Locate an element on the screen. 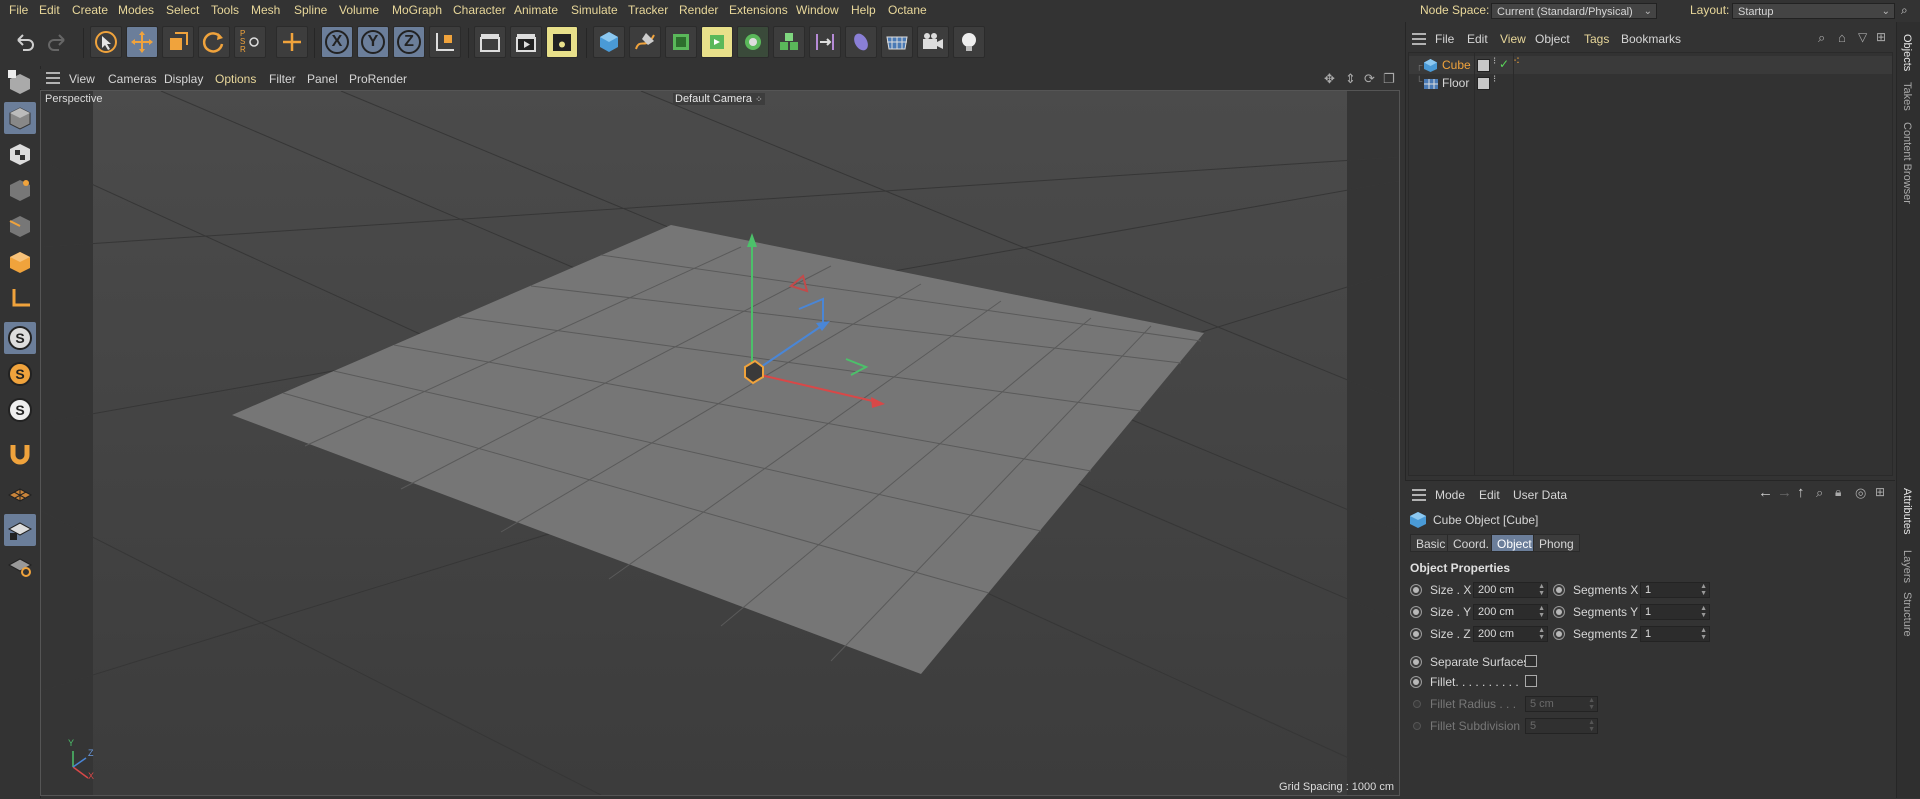 This screenshot has height=799, width=1920. viewport-menu-view: View is located at coordinates (82, 79).